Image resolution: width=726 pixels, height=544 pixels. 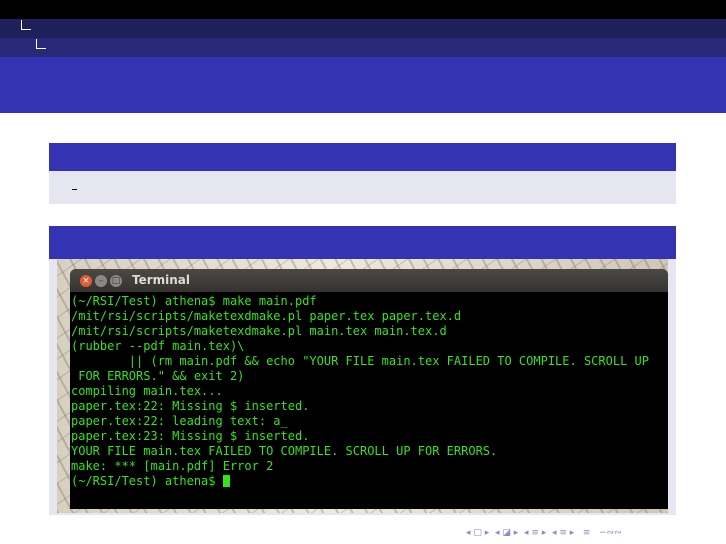 I want to click on terminal-titlebar: × – □ Terminal, so click(x=369, y=280).